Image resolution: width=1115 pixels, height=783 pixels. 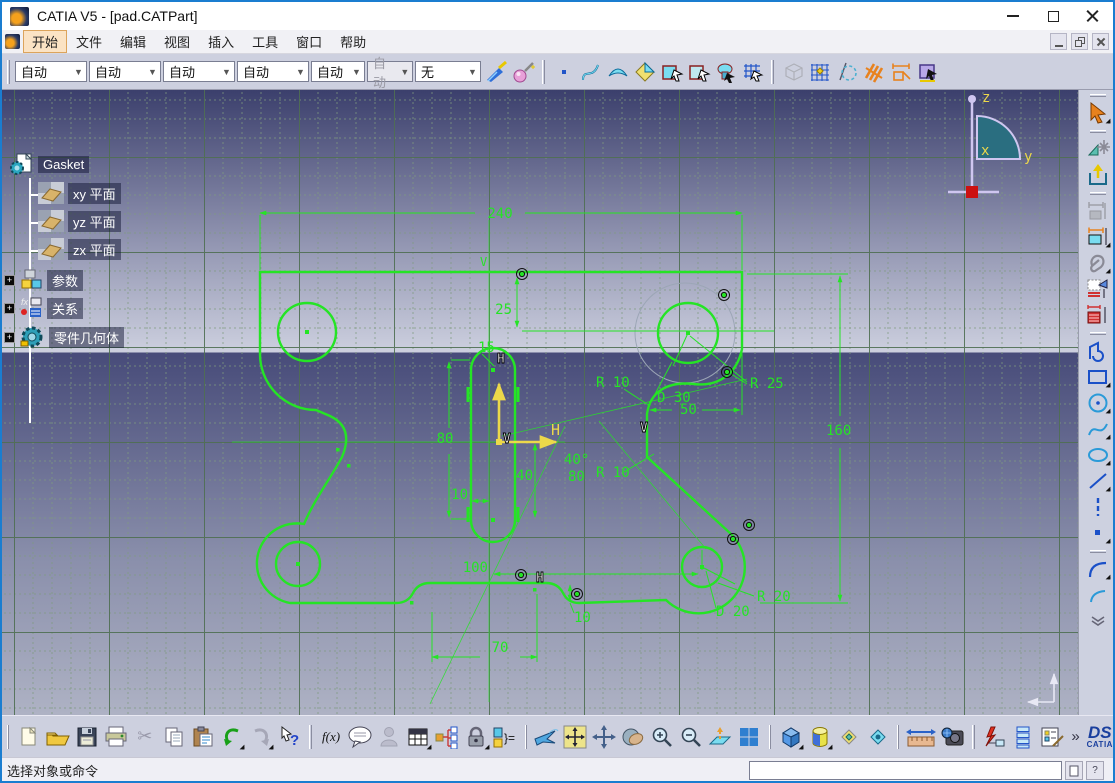 What do you see at coordinates (524, 476) in the screenshot?
I see `dim-slot-offset-label: 40` at bounding box center [524, 476].